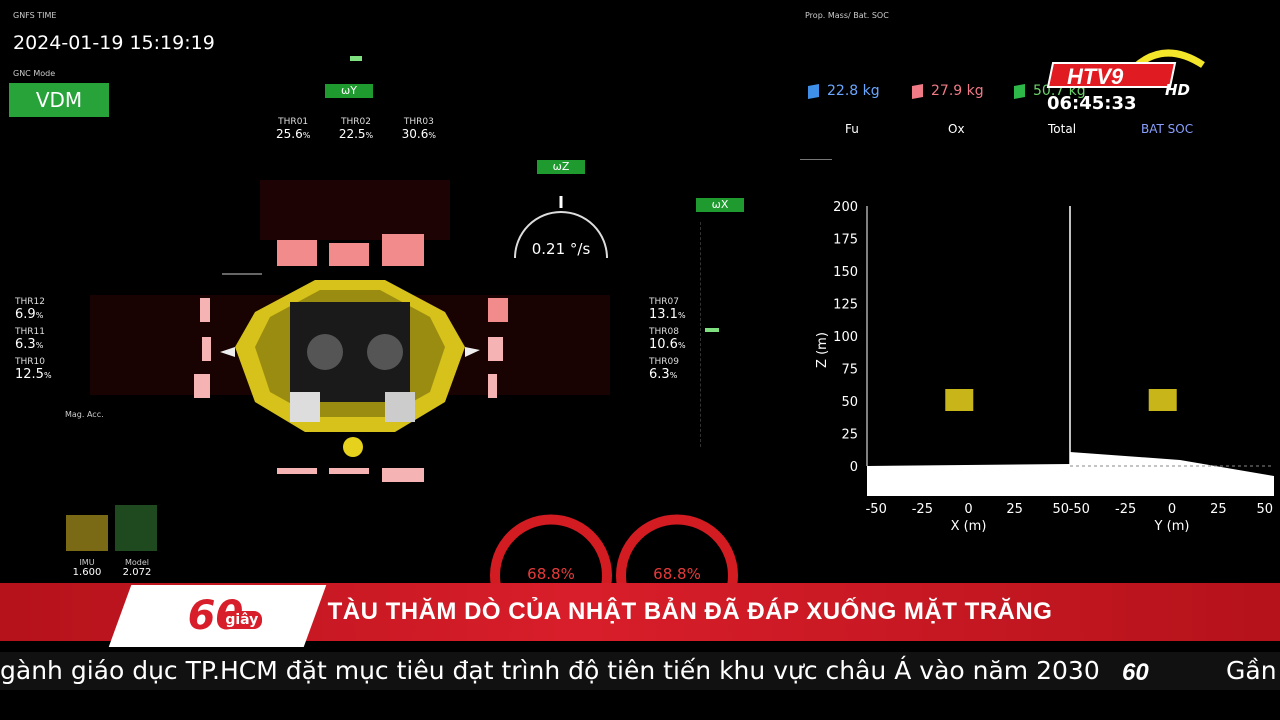 Image resolution: width=1280 pixels, height=720 pixels. I want to click on right-thruster-readouts: THR07 13.1% THR08 10.6% THR09 6.3%, so click(674, 339).